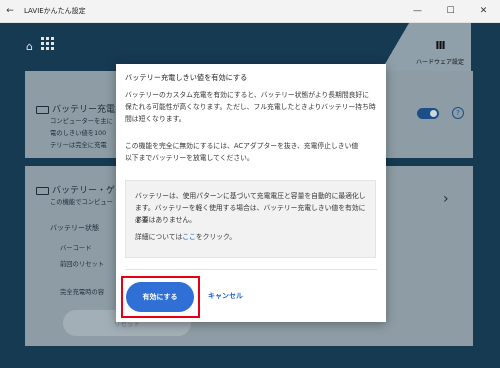  I want to click on details-link: ここ, so click(189, 237).